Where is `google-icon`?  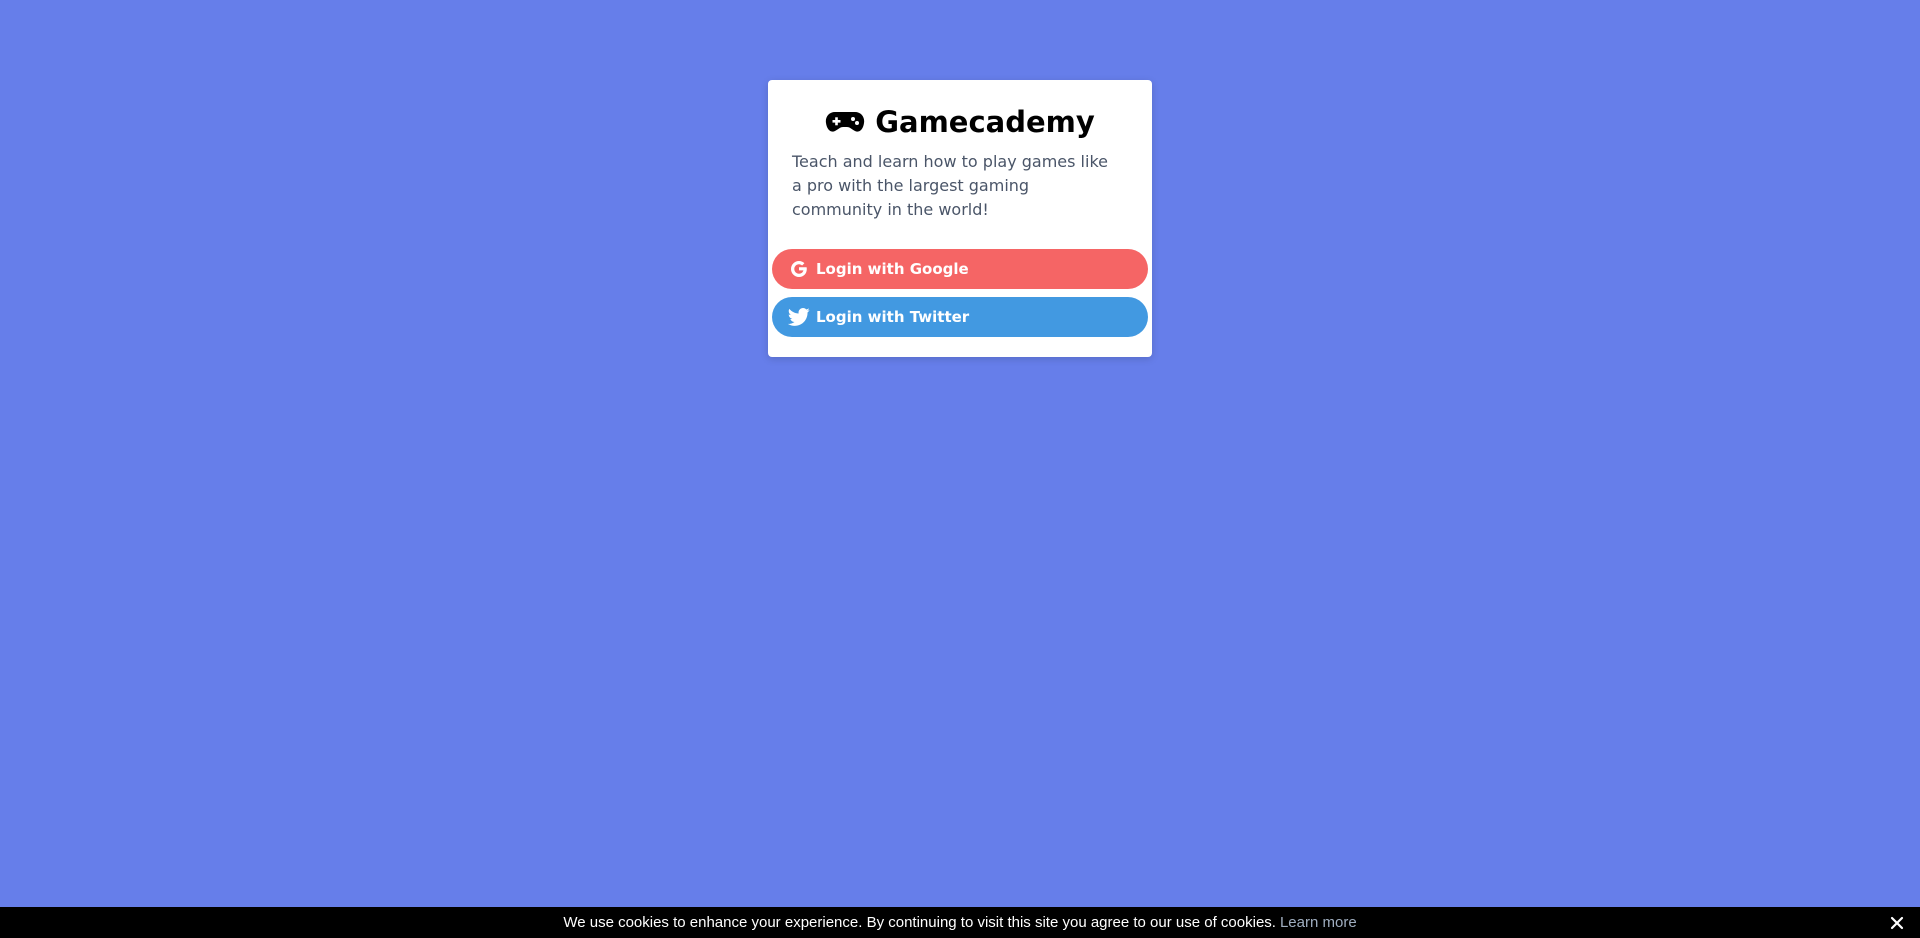
google-icon is located at coordinates (799, 269).